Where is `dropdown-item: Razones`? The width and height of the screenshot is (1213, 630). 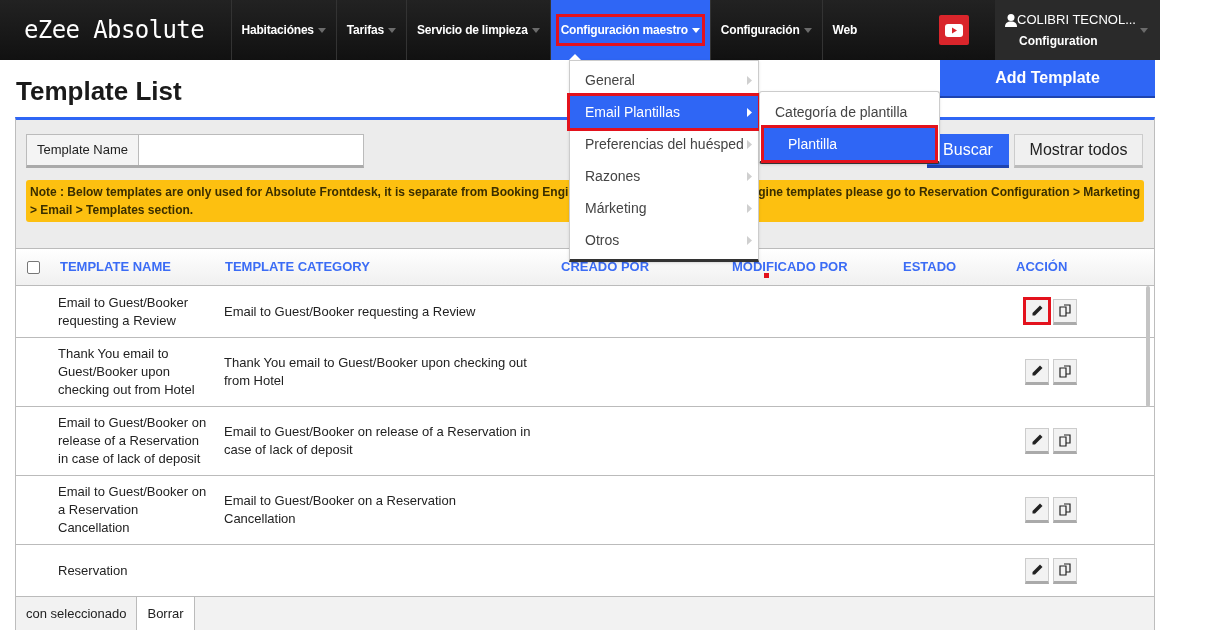
dropdown-item: Razones is located at coordinates (664, 176).